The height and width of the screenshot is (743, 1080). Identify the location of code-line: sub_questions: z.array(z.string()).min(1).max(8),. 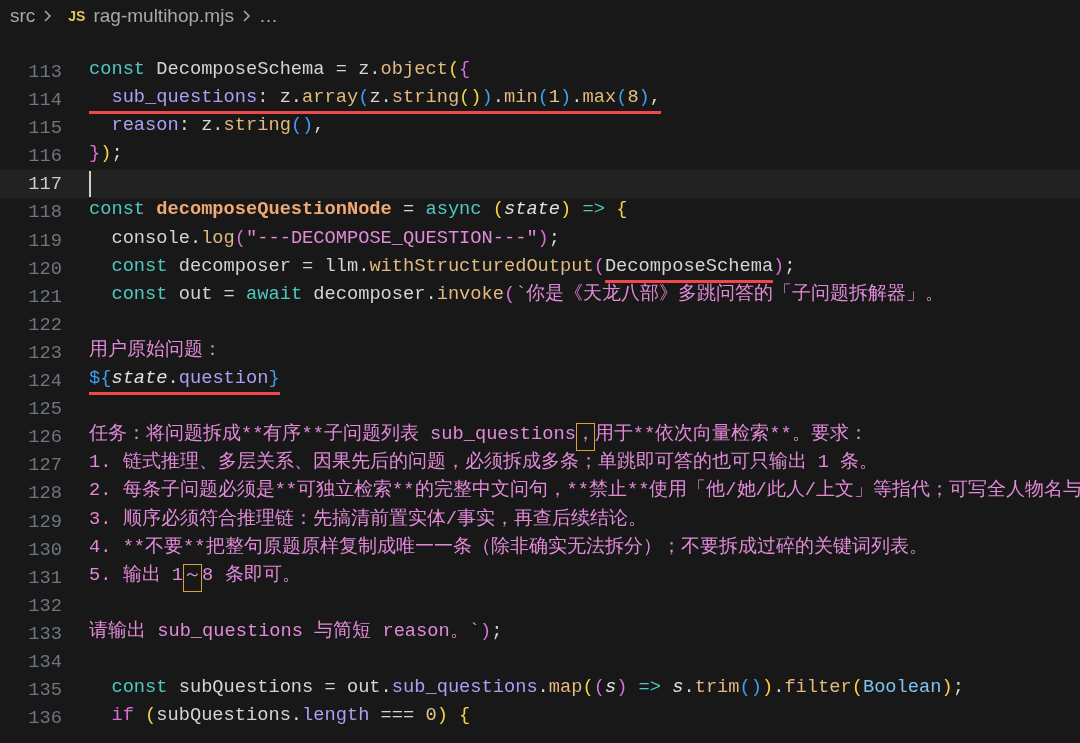
(375, 100).